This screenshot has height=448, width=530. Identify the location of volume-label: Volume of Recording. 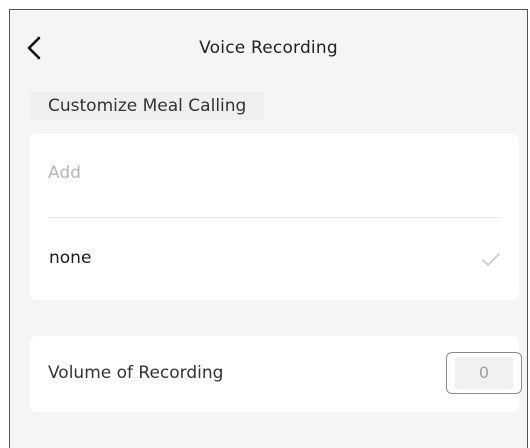
(136, 373).